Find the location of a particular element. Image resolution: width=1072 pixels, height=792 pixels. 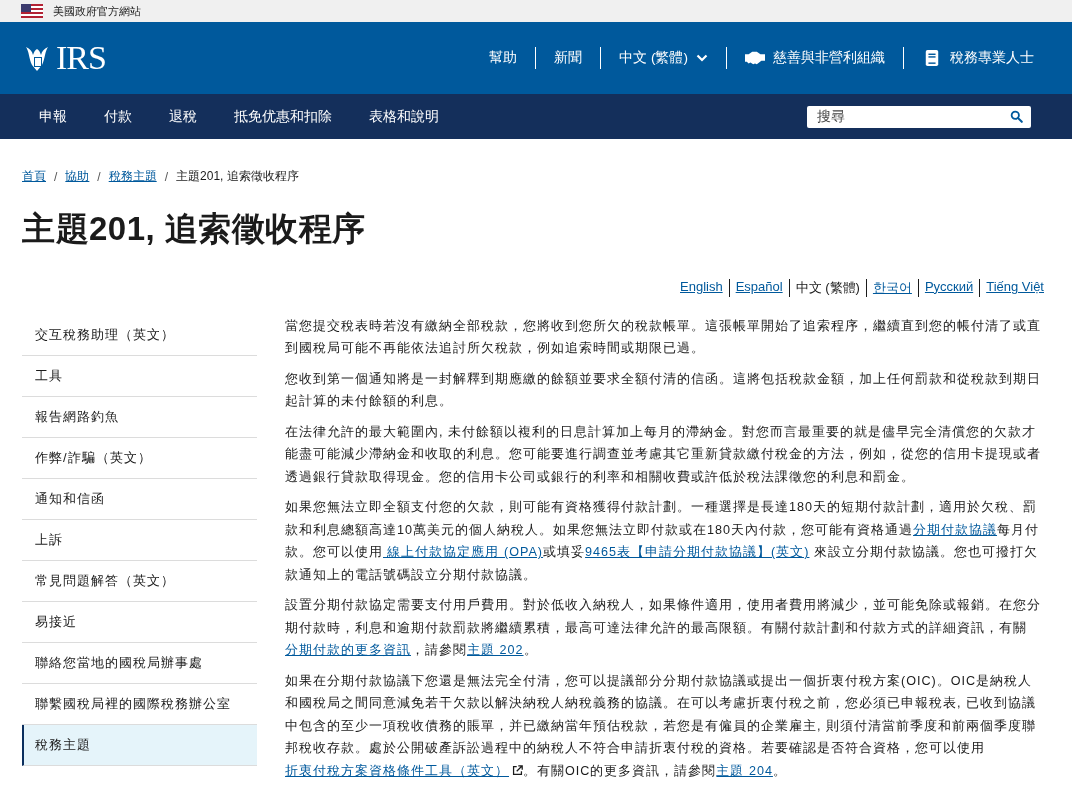

language-link: Español is located at coordinates (758, 287).